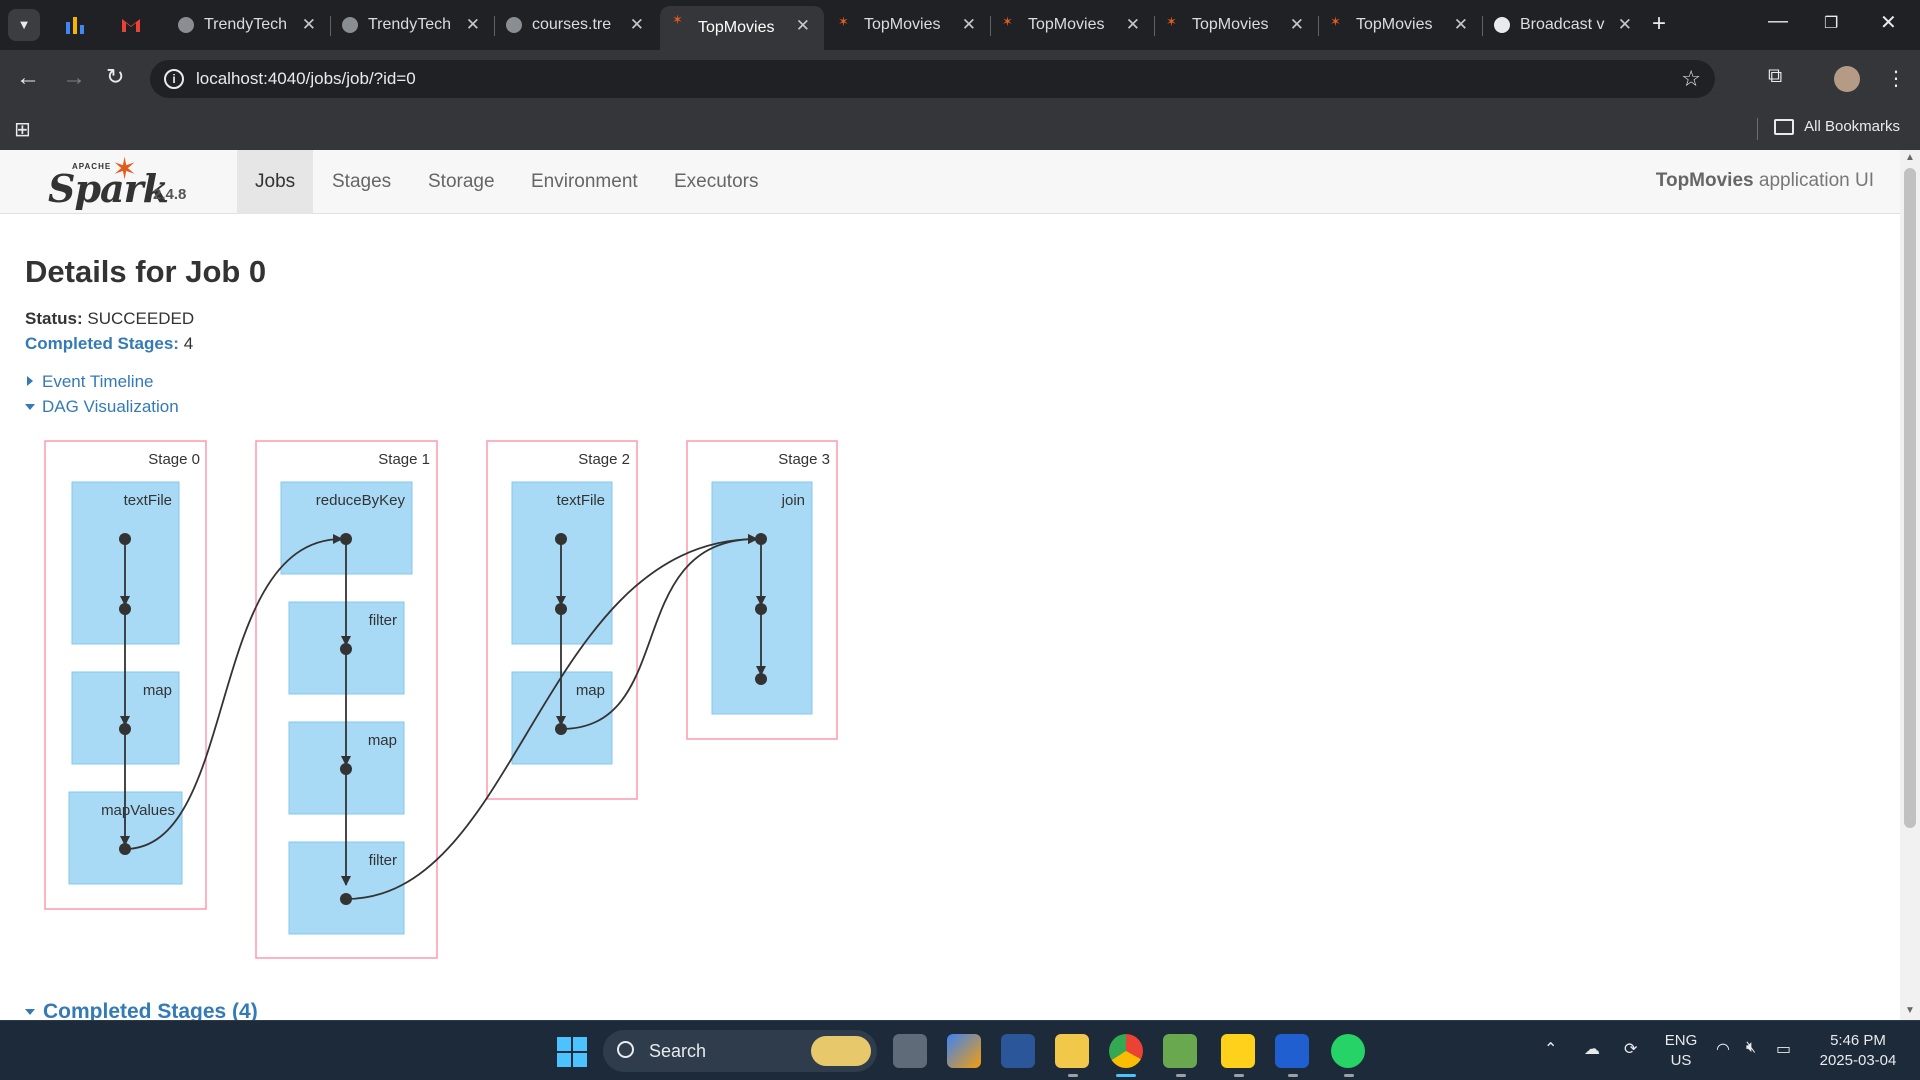 This screenshot has height=1080, width=1920. Describe the element at coordinates (1888, 22) in the screenshot. I see `window-close-icon: ✕` at that location.